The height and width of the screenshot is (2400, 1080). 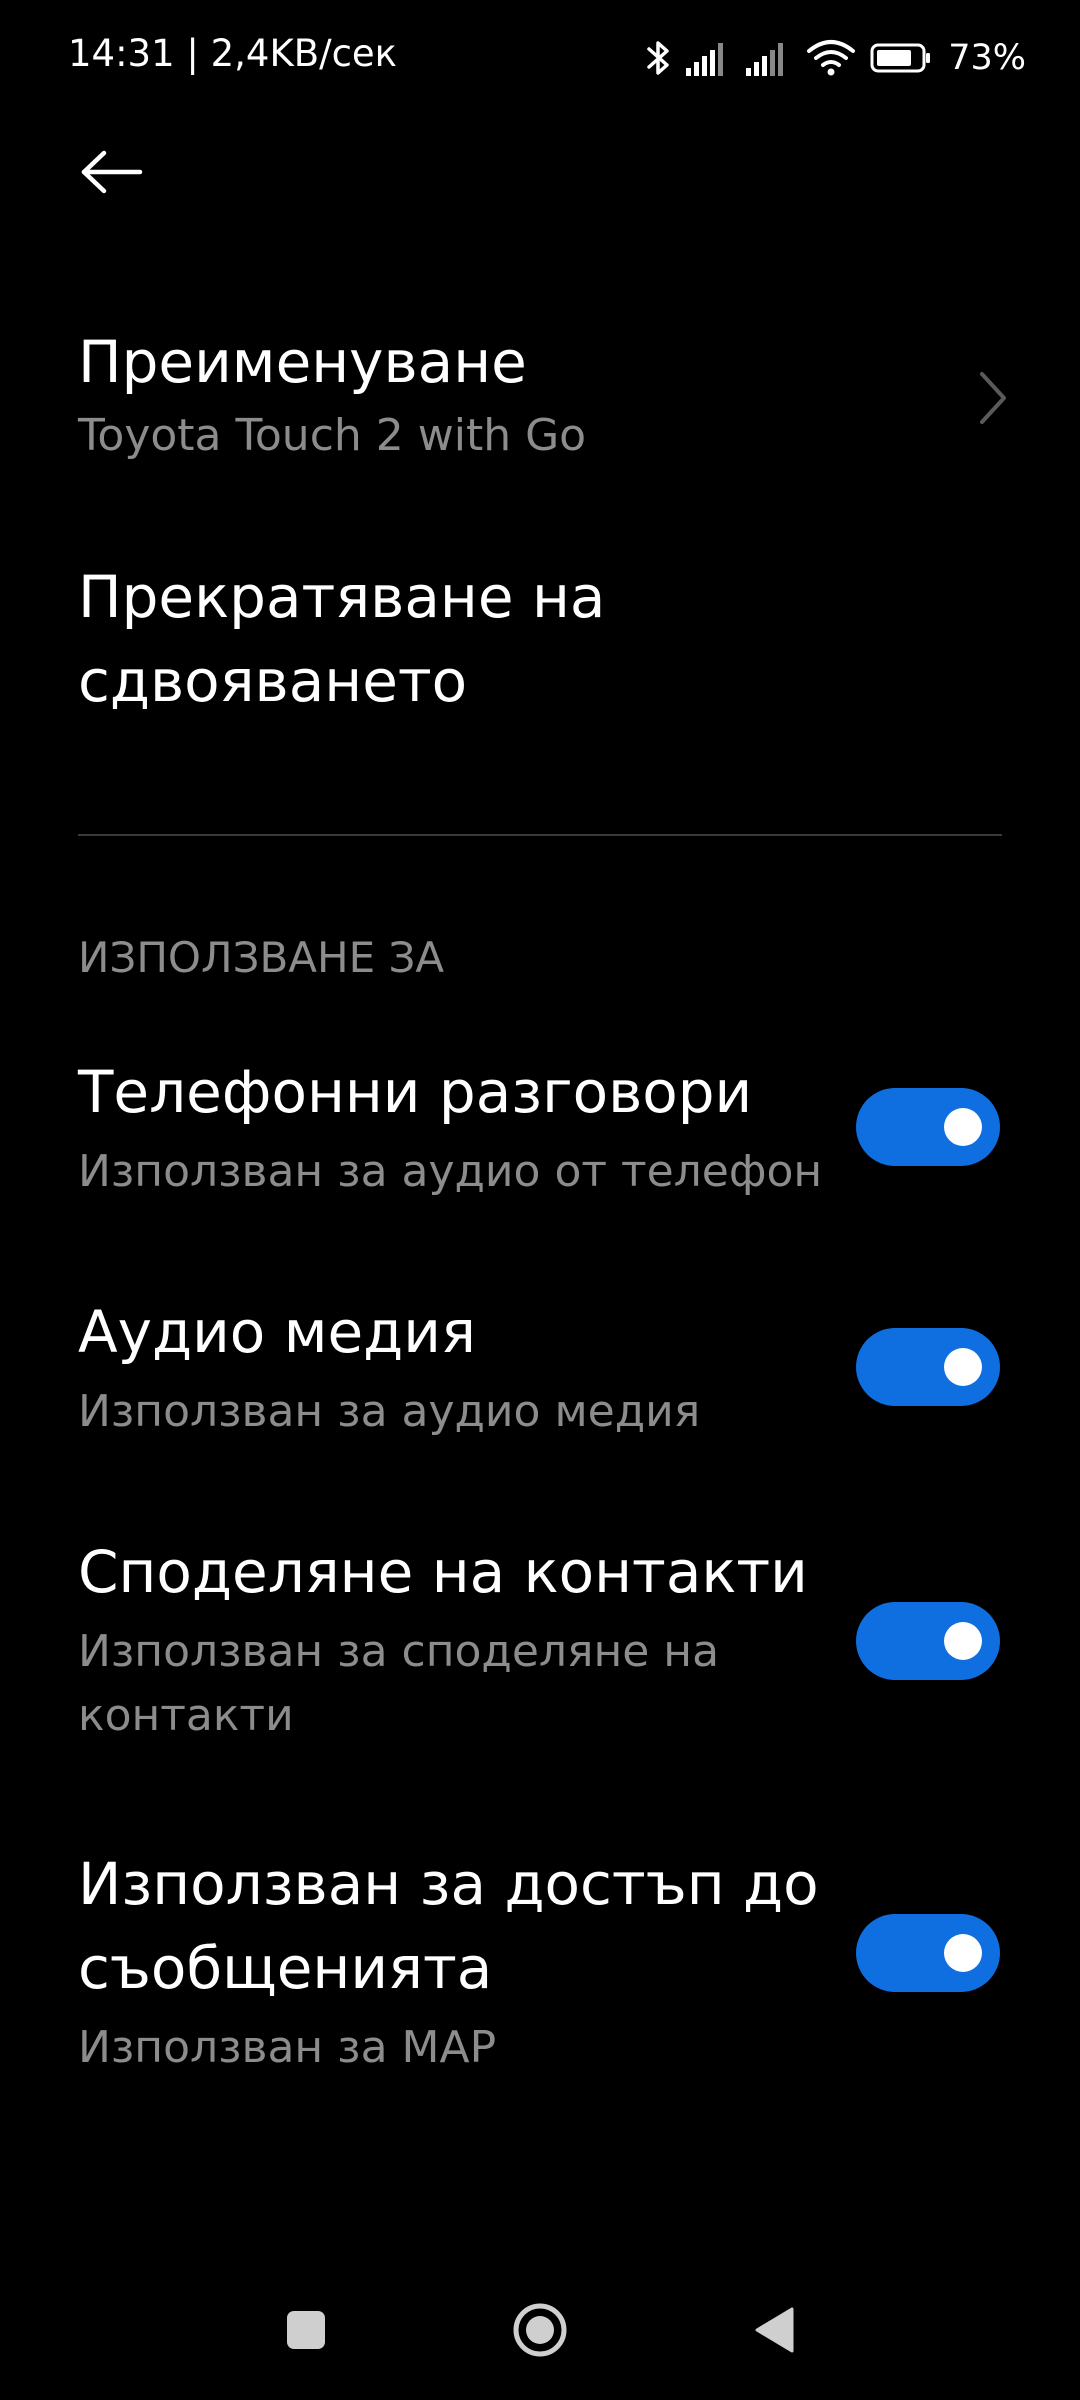 What do you see at coordinates (186, 1715) in the screenshot?
I see `toggle-subtitle-line2: контакти` at bounding box center [186, 1715].